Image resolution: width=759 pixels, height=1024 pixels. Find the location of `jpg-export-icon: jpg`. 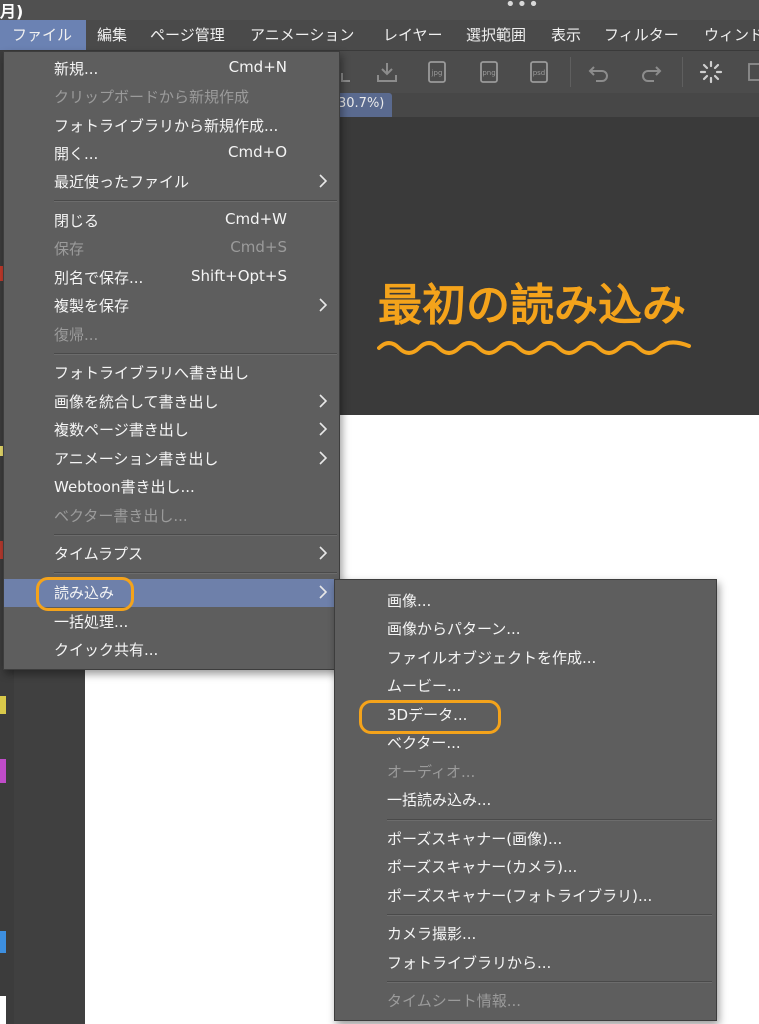

jpg-export-icon: jpg is located at coordinates (437, 72).